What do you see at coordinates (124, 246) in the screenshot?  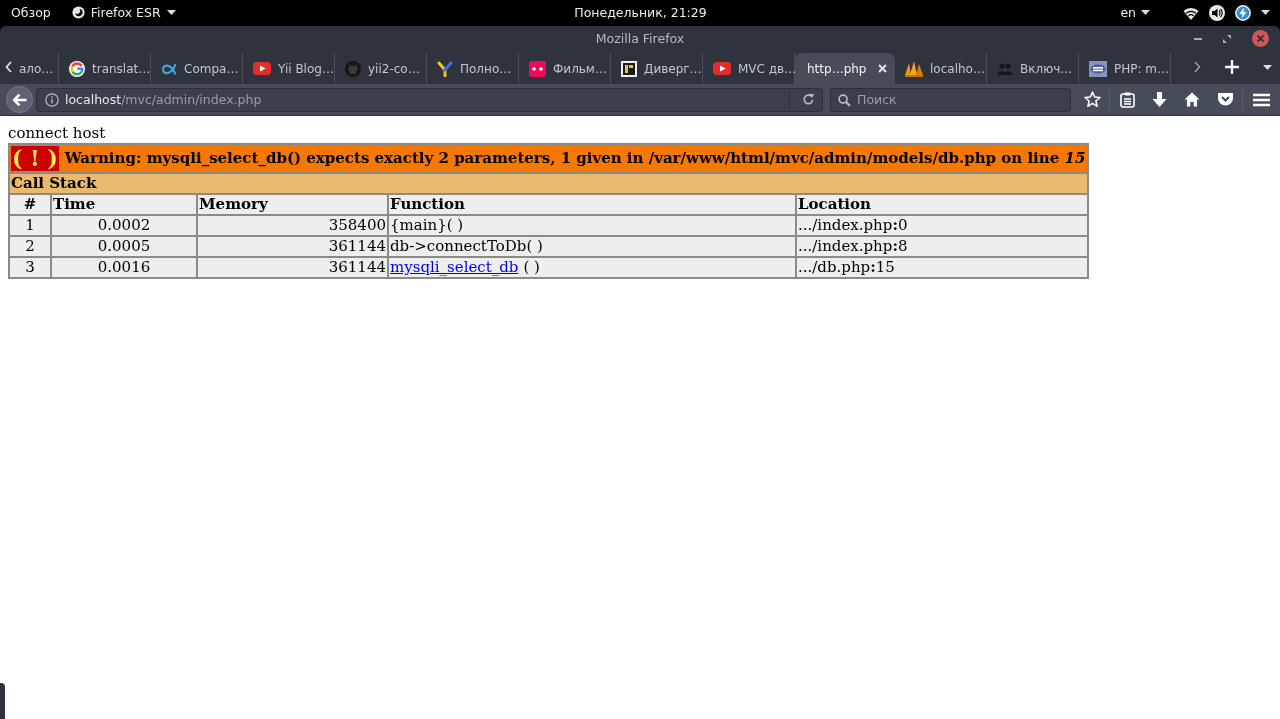 I see `table-cell: 0.0005` at bounding box center [124, 246].